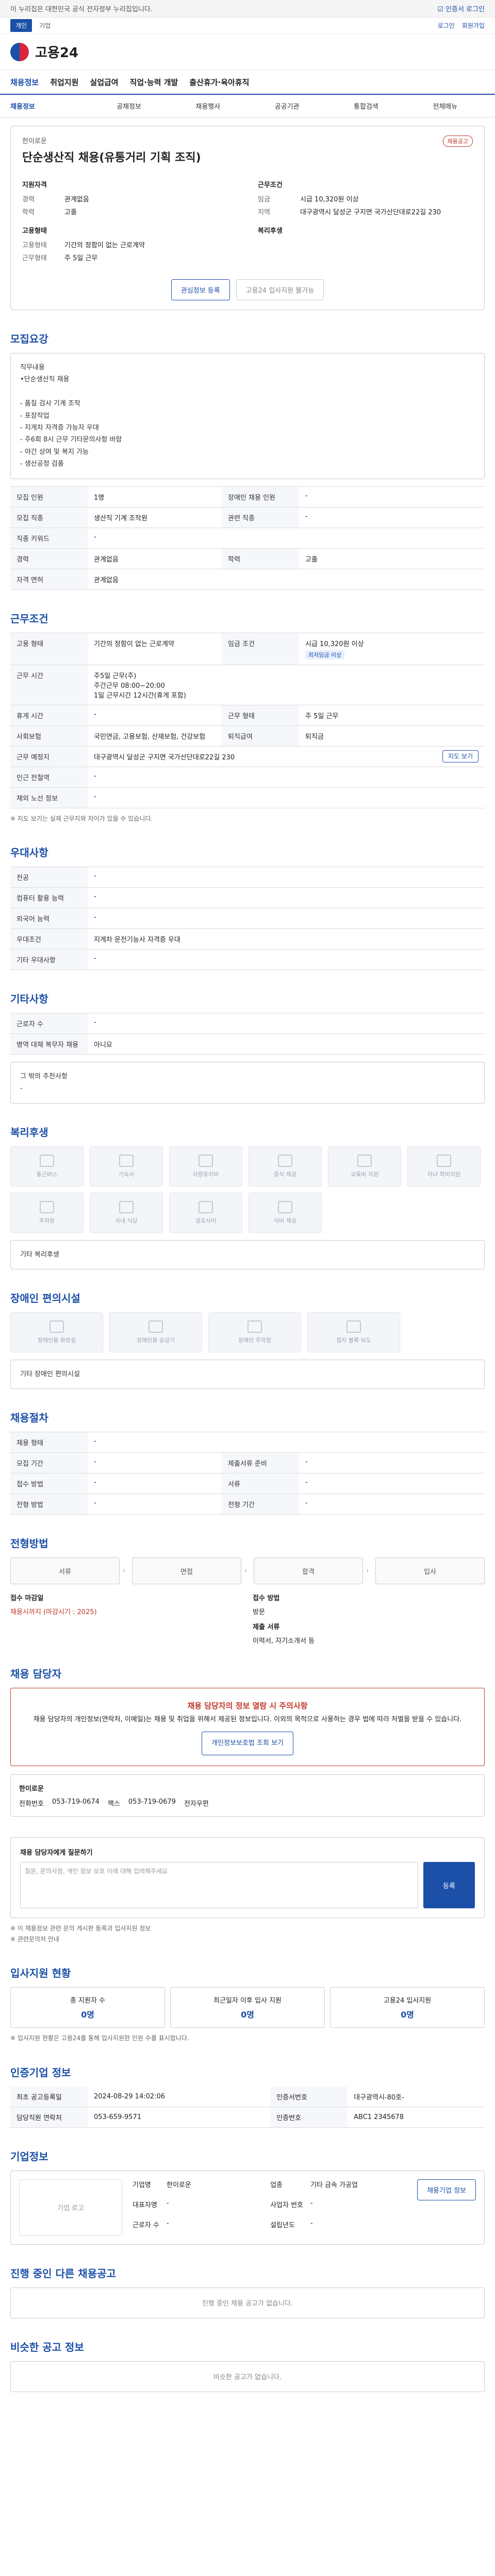 This screenshot has height=2576, width=495. What do you see at coordinates (219, 82) in the screenshot?
I see `gnb-item-leave: 출산휴가·육아휴직` at bounding box center [219, 82].